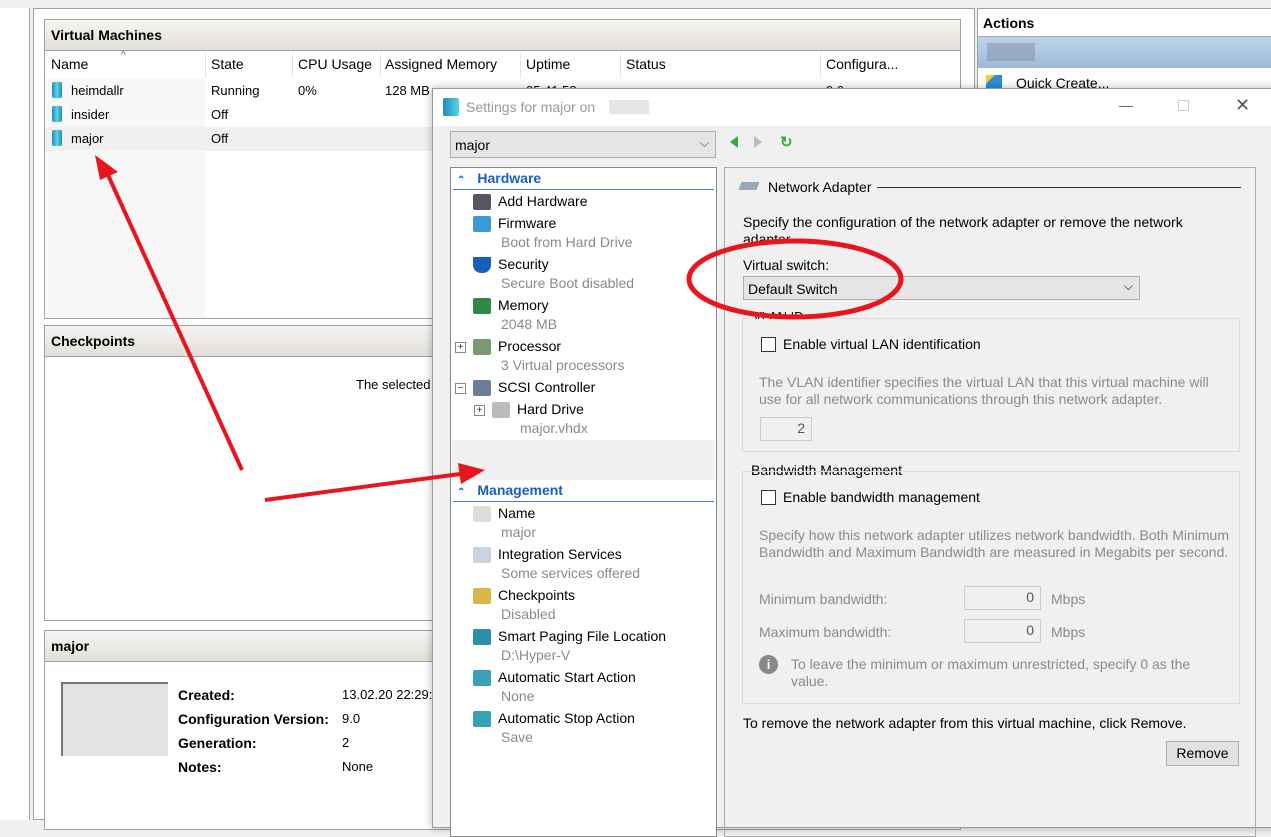 This screenshot has width=1271, height=837. What do you see at coordinates (362, 487) in the screenshot?
I see `annotation-arrow-adapter` at bounding box center [362, 487].